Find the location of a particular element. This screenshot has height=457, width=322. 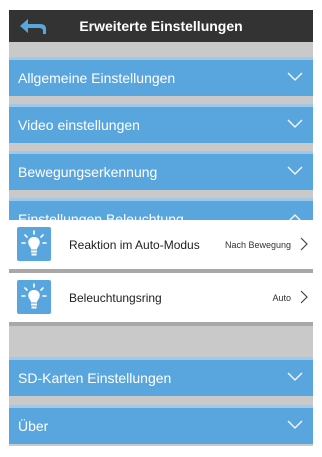

section-video-einstellungen: Video einstellungen is located at coordinates (161, 123).